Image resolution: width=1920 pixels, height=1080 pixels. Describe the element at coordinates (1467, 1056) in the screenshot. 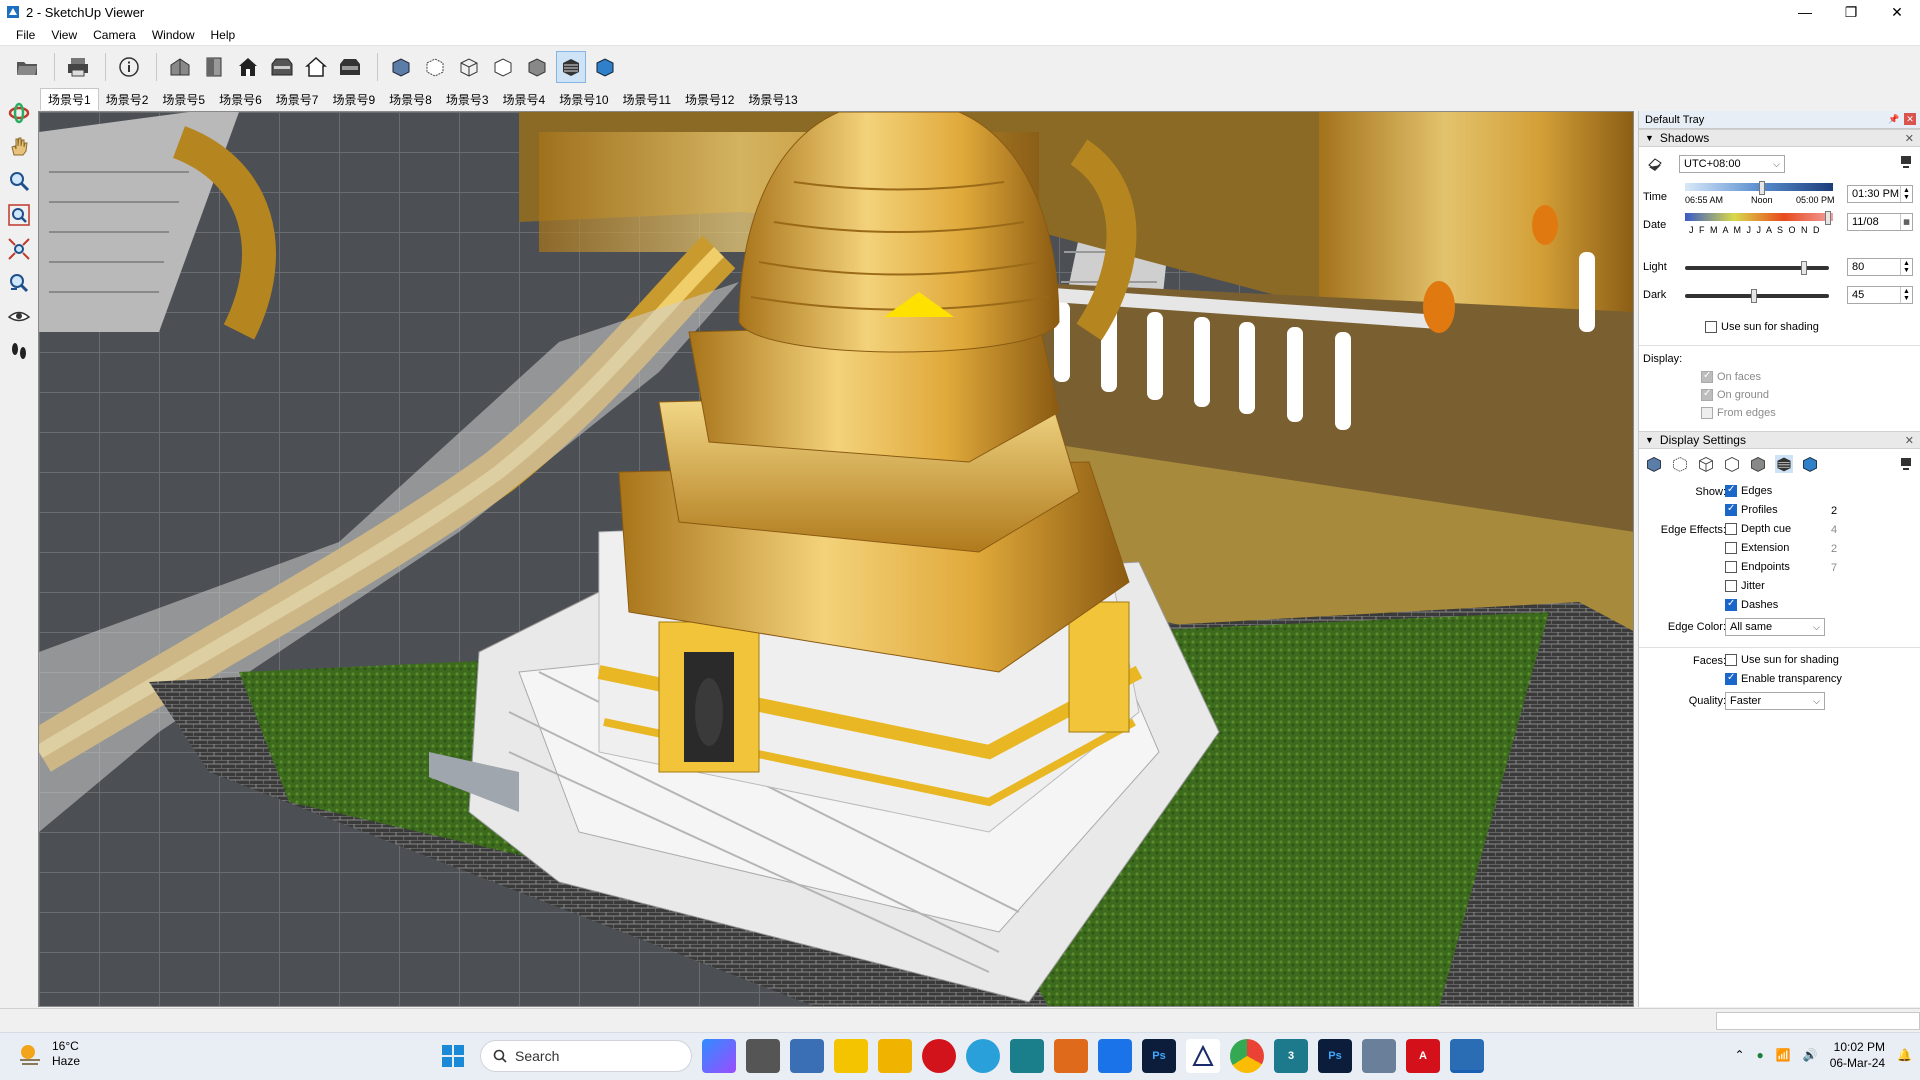

I see `sketchup-taskbar-icon` at that location.